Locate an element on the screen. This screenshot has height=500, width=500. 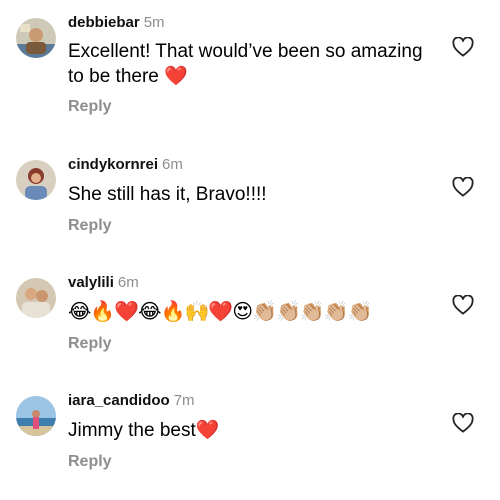
comment-text-fragment: to be there is located at coordinates (113, 76).